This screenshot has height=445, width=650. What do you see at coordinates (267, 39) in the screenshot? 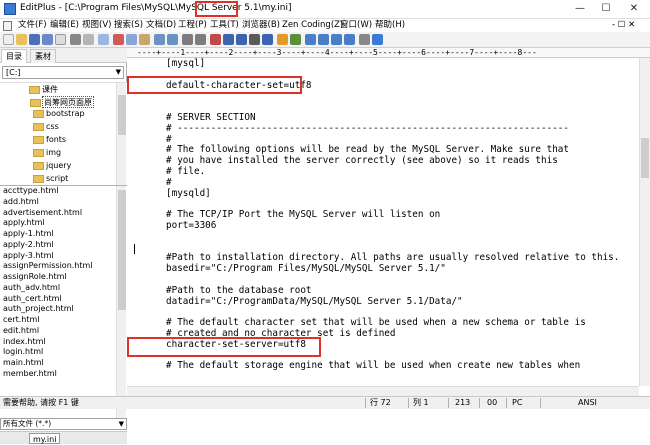
I see `column-select-icon` at bounding box center [267, 39].